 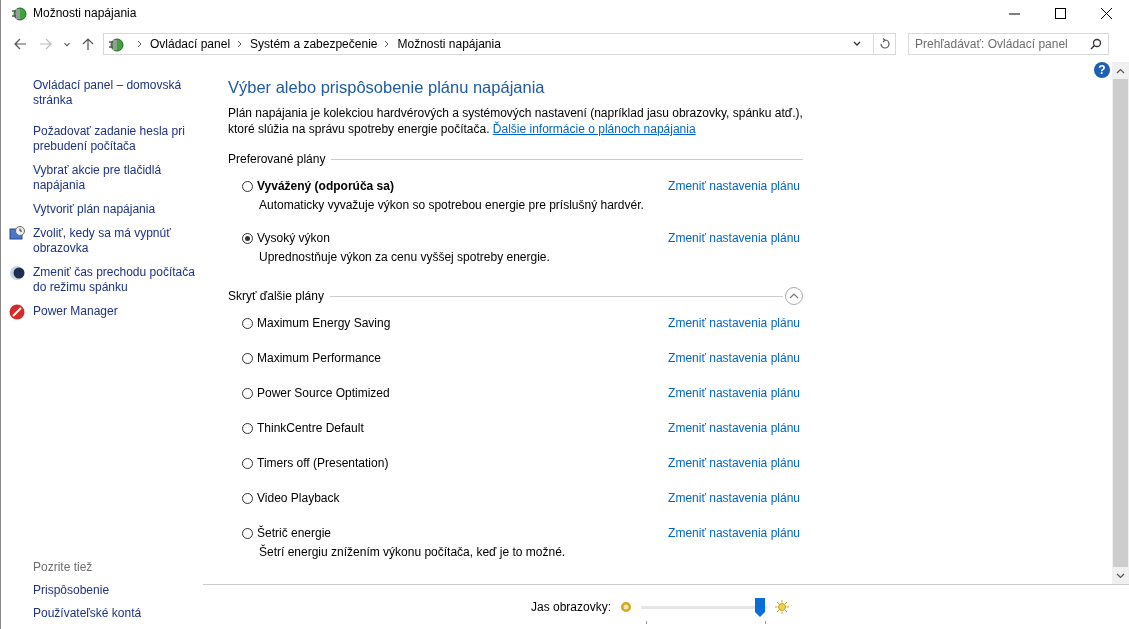 What do you see at coordinates (404, 257) in the screenshot?
I see `plan-description: Uprednostňuje výkon za cenu vyššej spotreby energie.` at bounding box center [404, 257].